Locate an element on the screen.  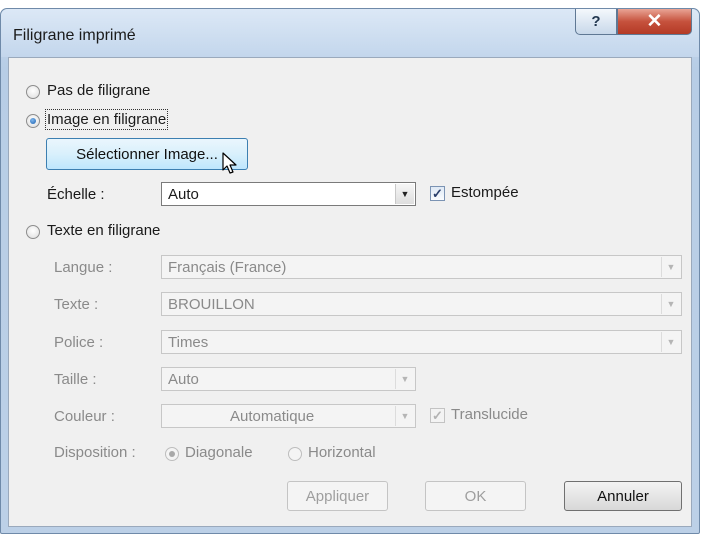
language-dropdown: Français (France) ▼ is located at coordinates (421, 267).